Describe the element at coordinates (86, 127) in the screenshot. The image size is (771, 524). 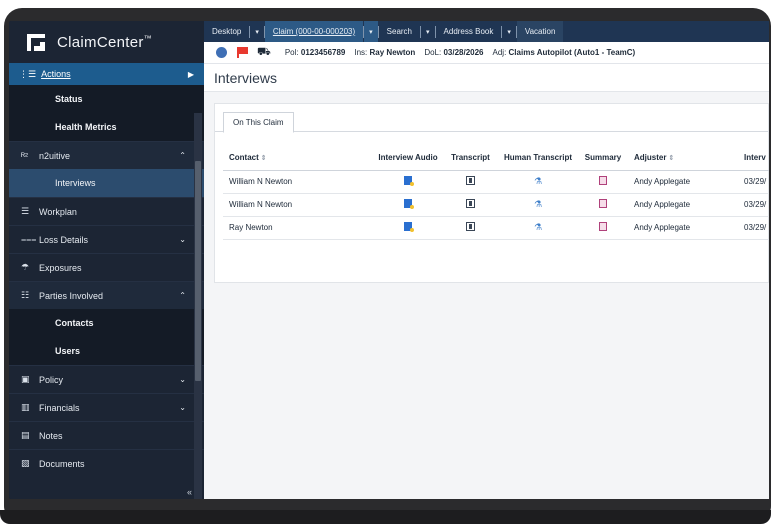
I see `sidebar-item-label: Health Metrics` at that location.